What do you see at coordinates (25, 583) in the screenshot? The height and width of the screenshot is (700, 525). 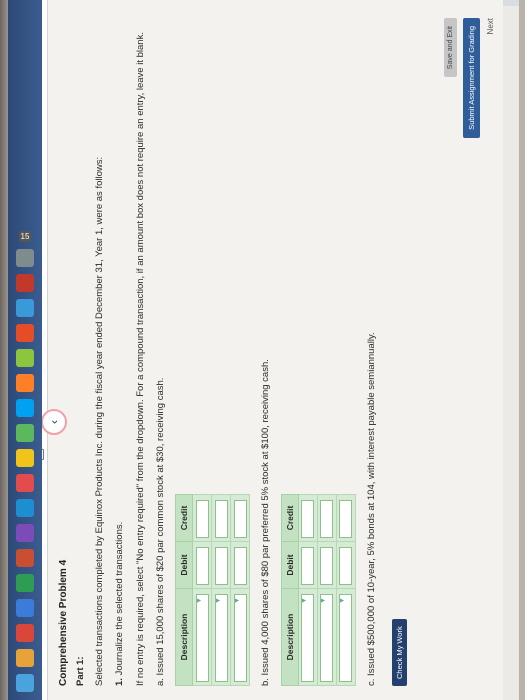 I see `excel-icon` at bounding box center [25, 583].